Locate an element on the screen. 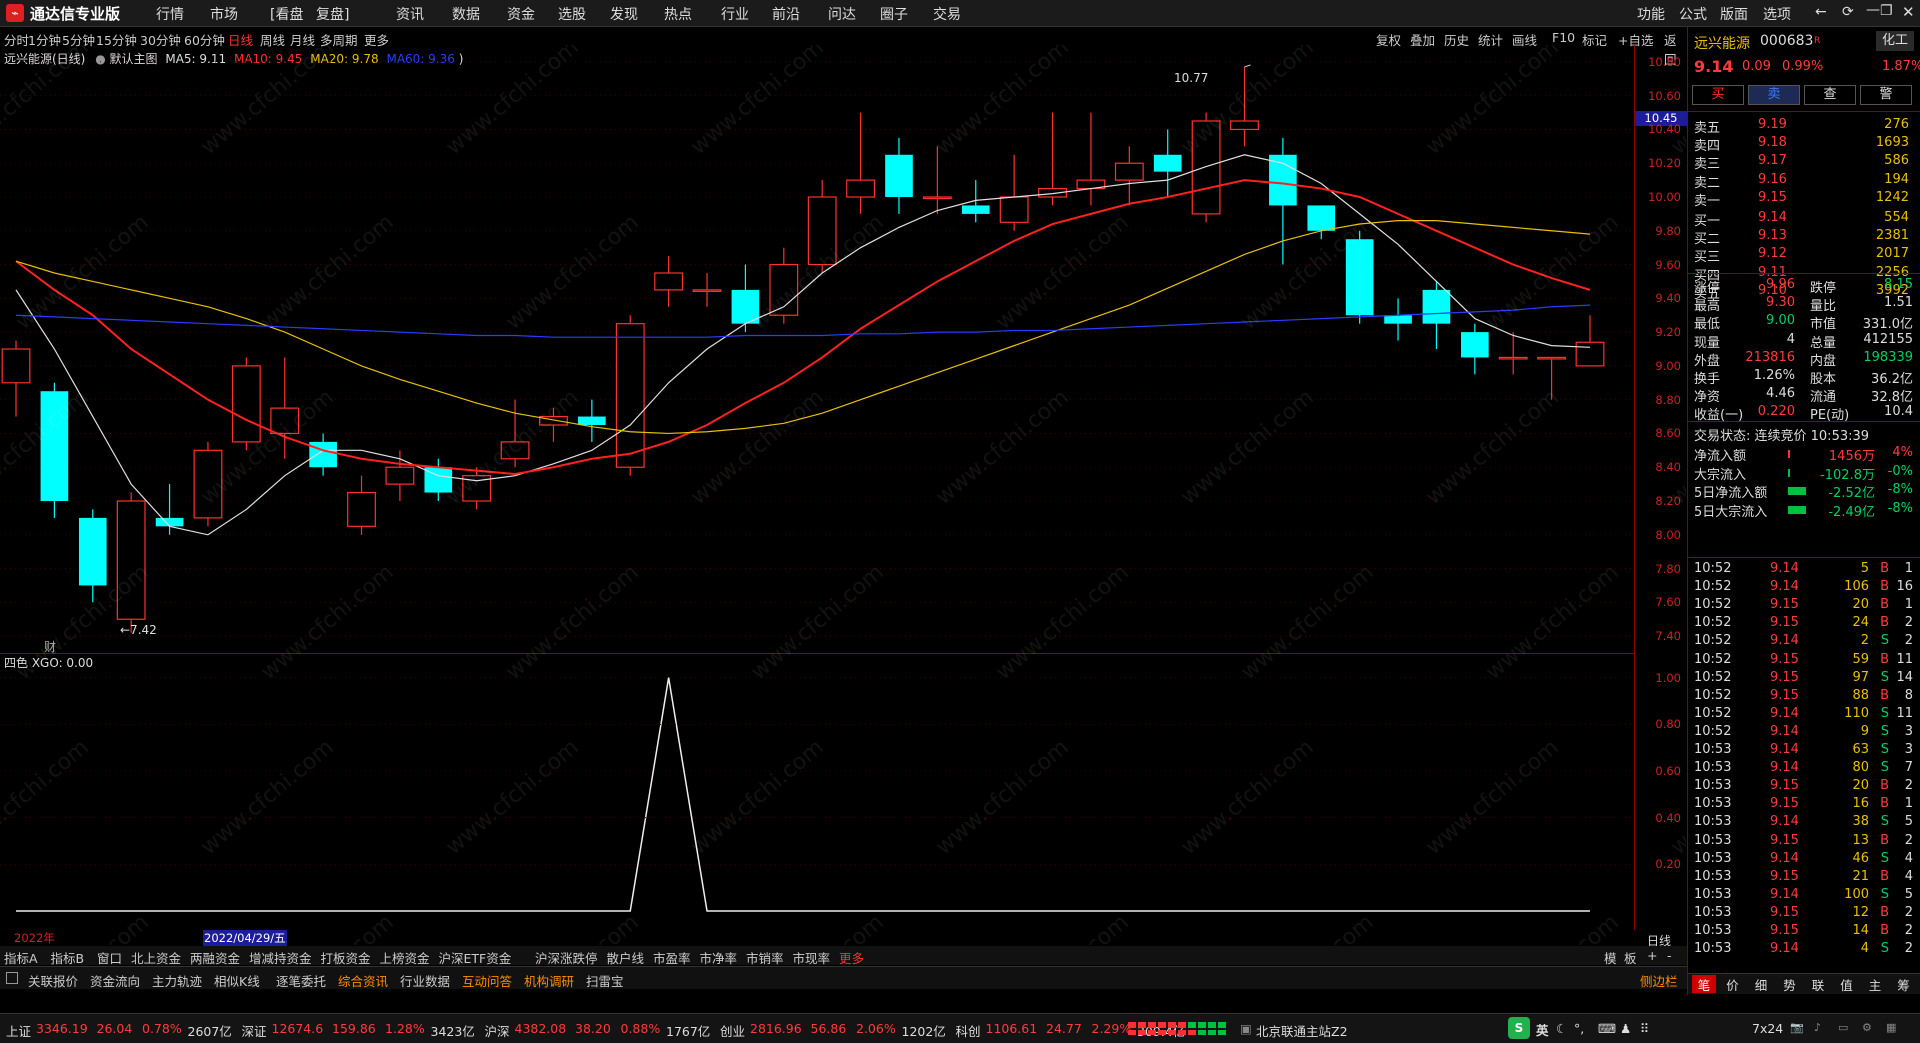  indicator-tab-13: 市销率 is located at coordinates (765, 957).